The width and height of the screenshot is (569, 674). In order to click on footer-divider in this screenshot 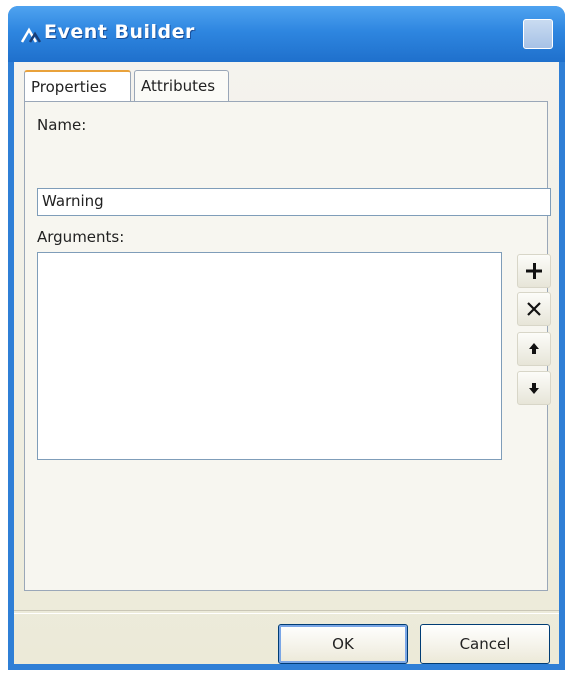, I will do `click(286, 612)`.